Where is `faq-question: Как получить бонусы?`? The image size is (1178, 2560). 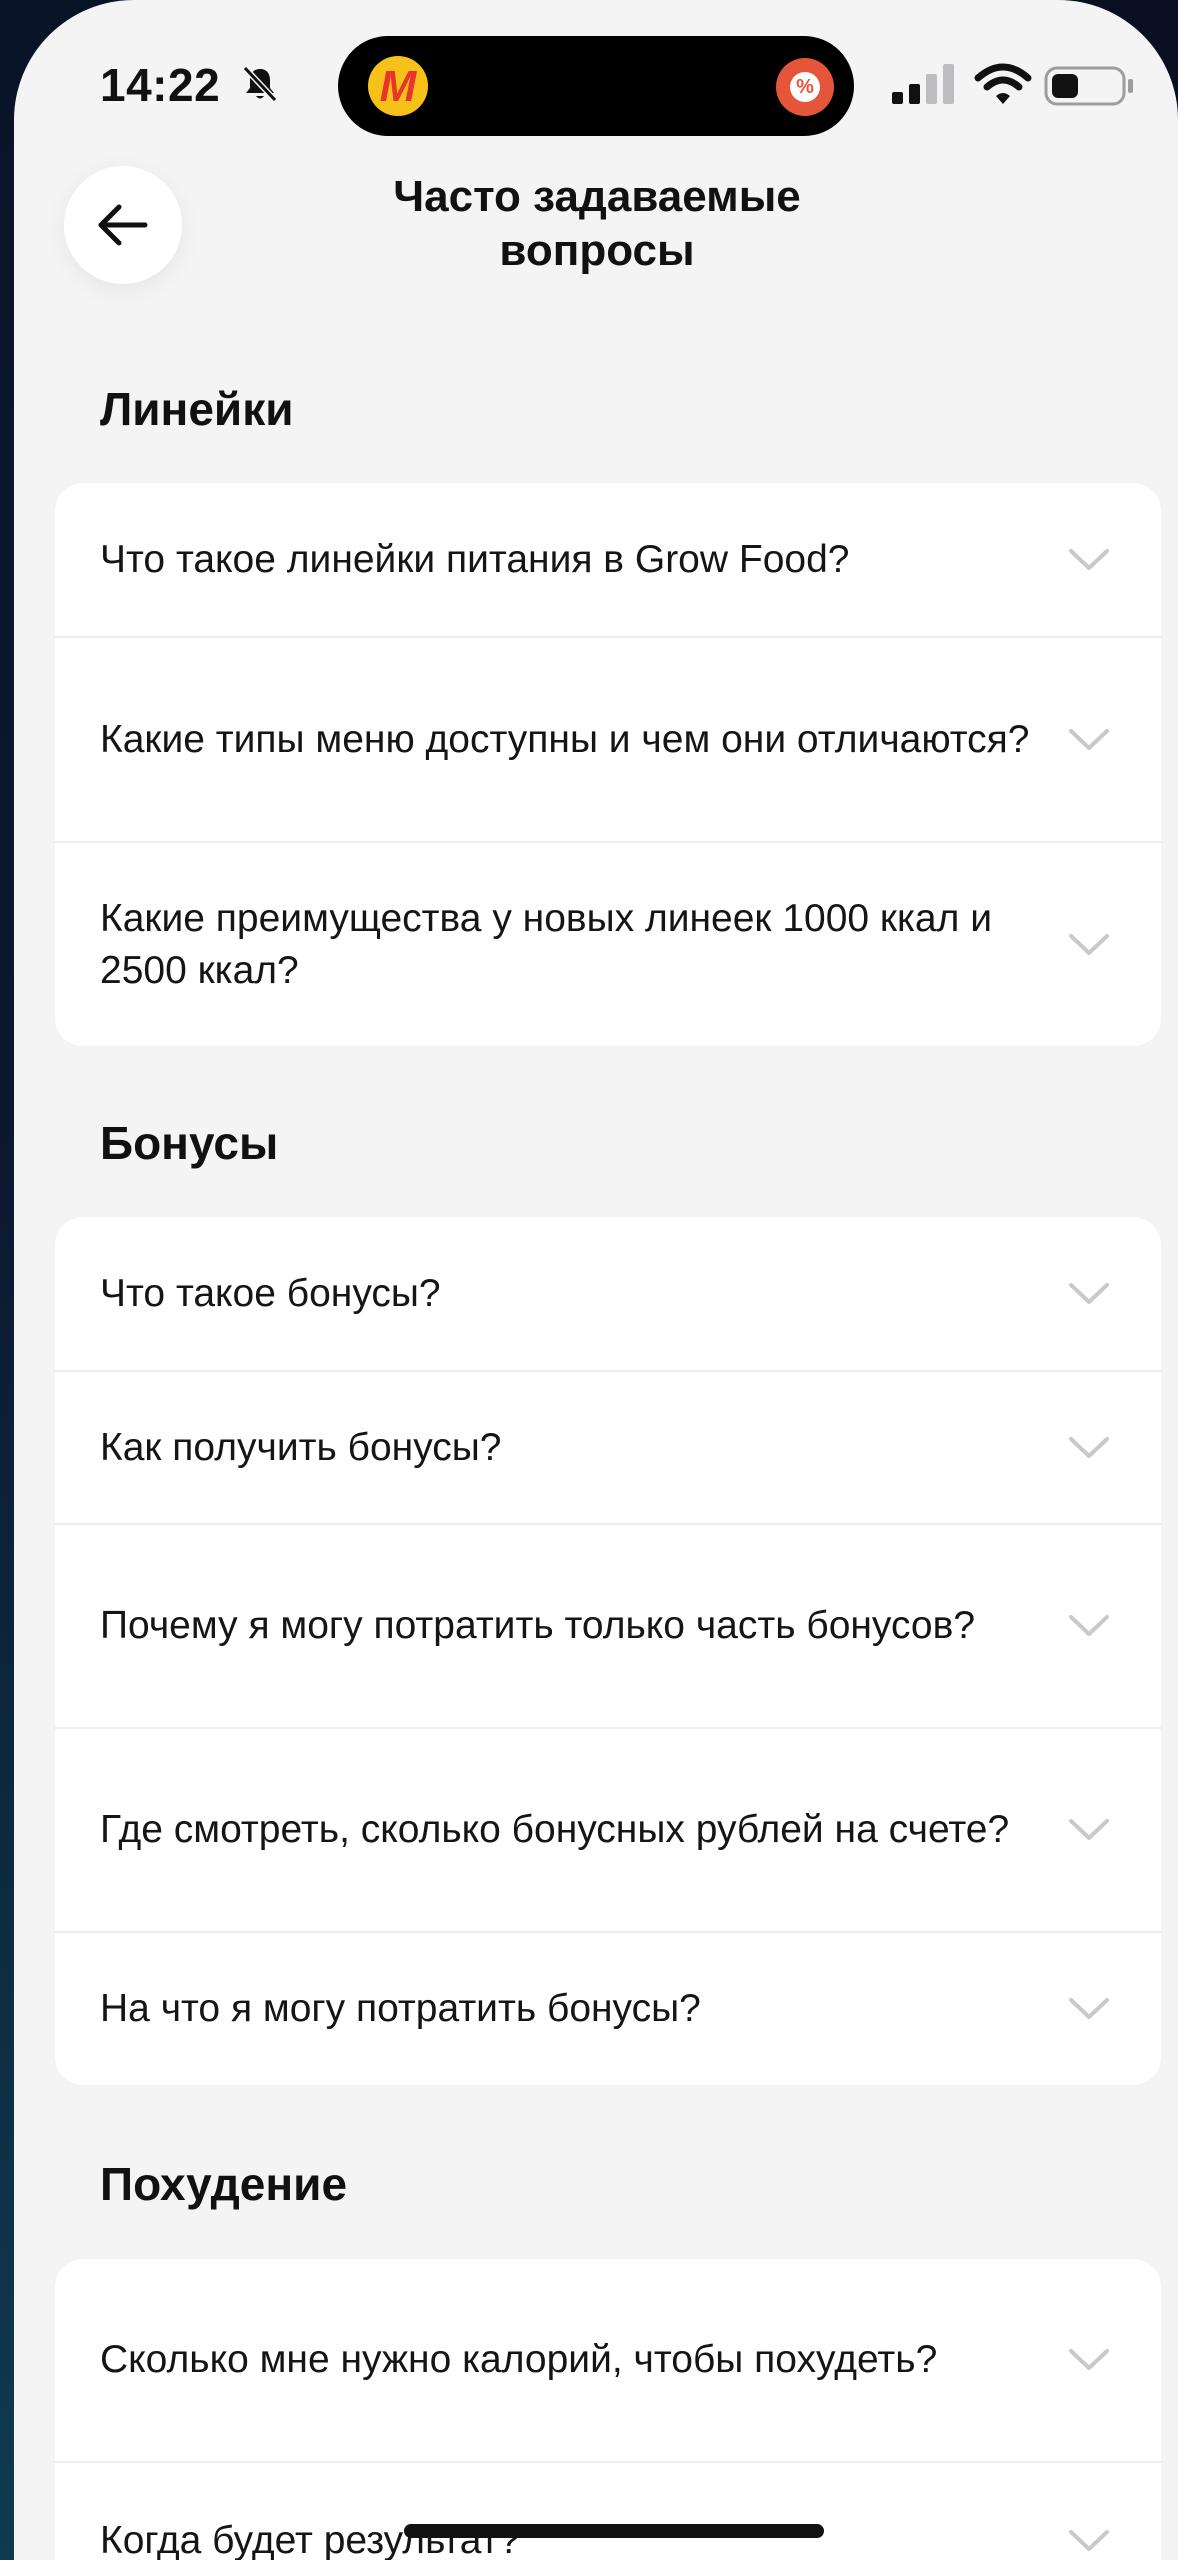 faq-question: Как получить бонусы? is located at coordinates (301, 1447).